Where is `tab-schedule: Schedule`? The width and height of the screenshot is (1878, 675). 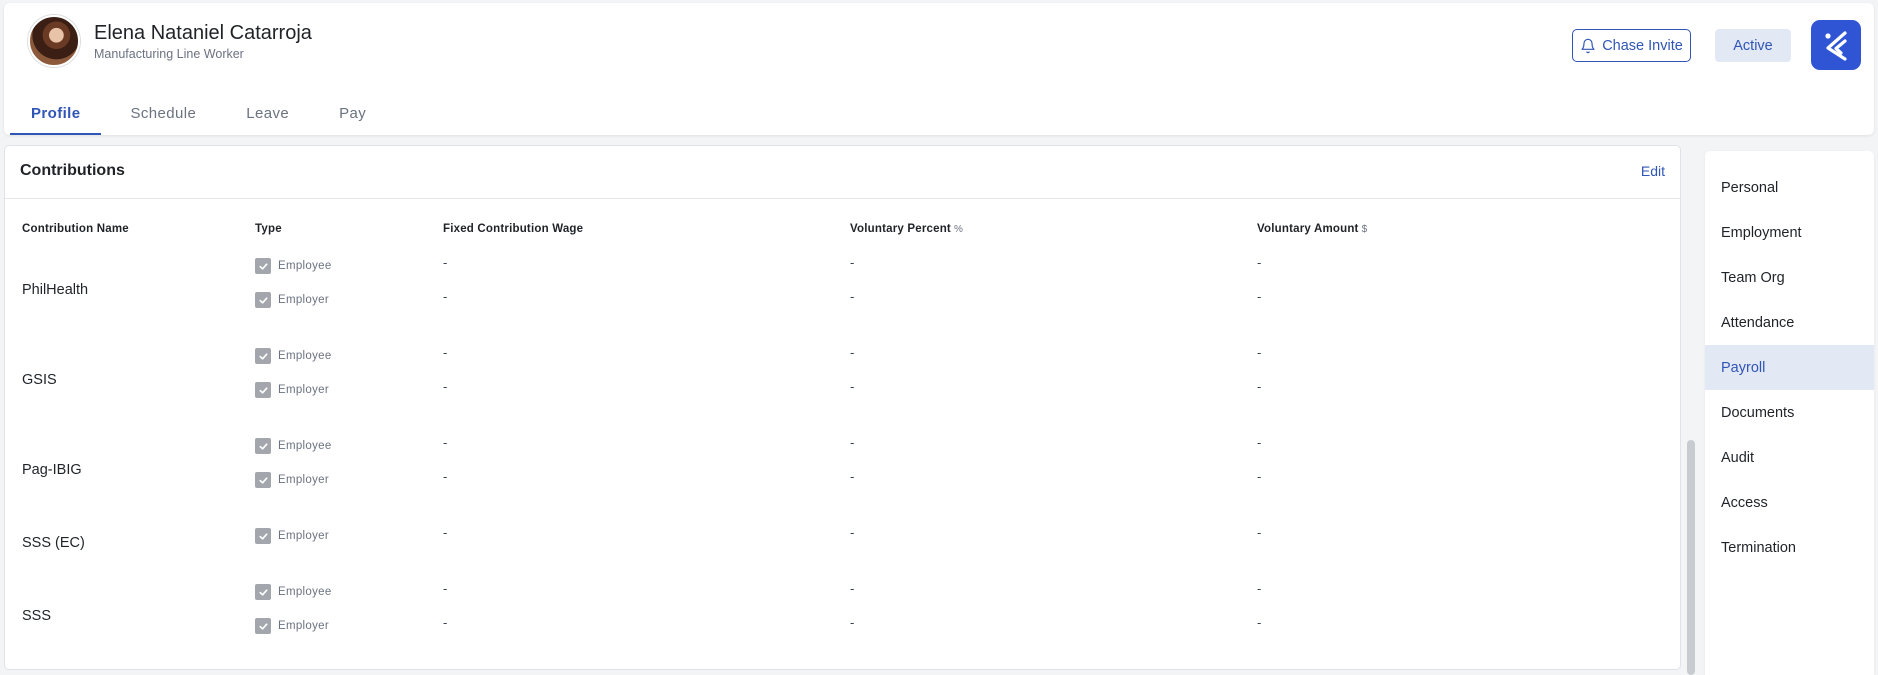 tab-schedule: Schedule is located at coordinates (163, 113).